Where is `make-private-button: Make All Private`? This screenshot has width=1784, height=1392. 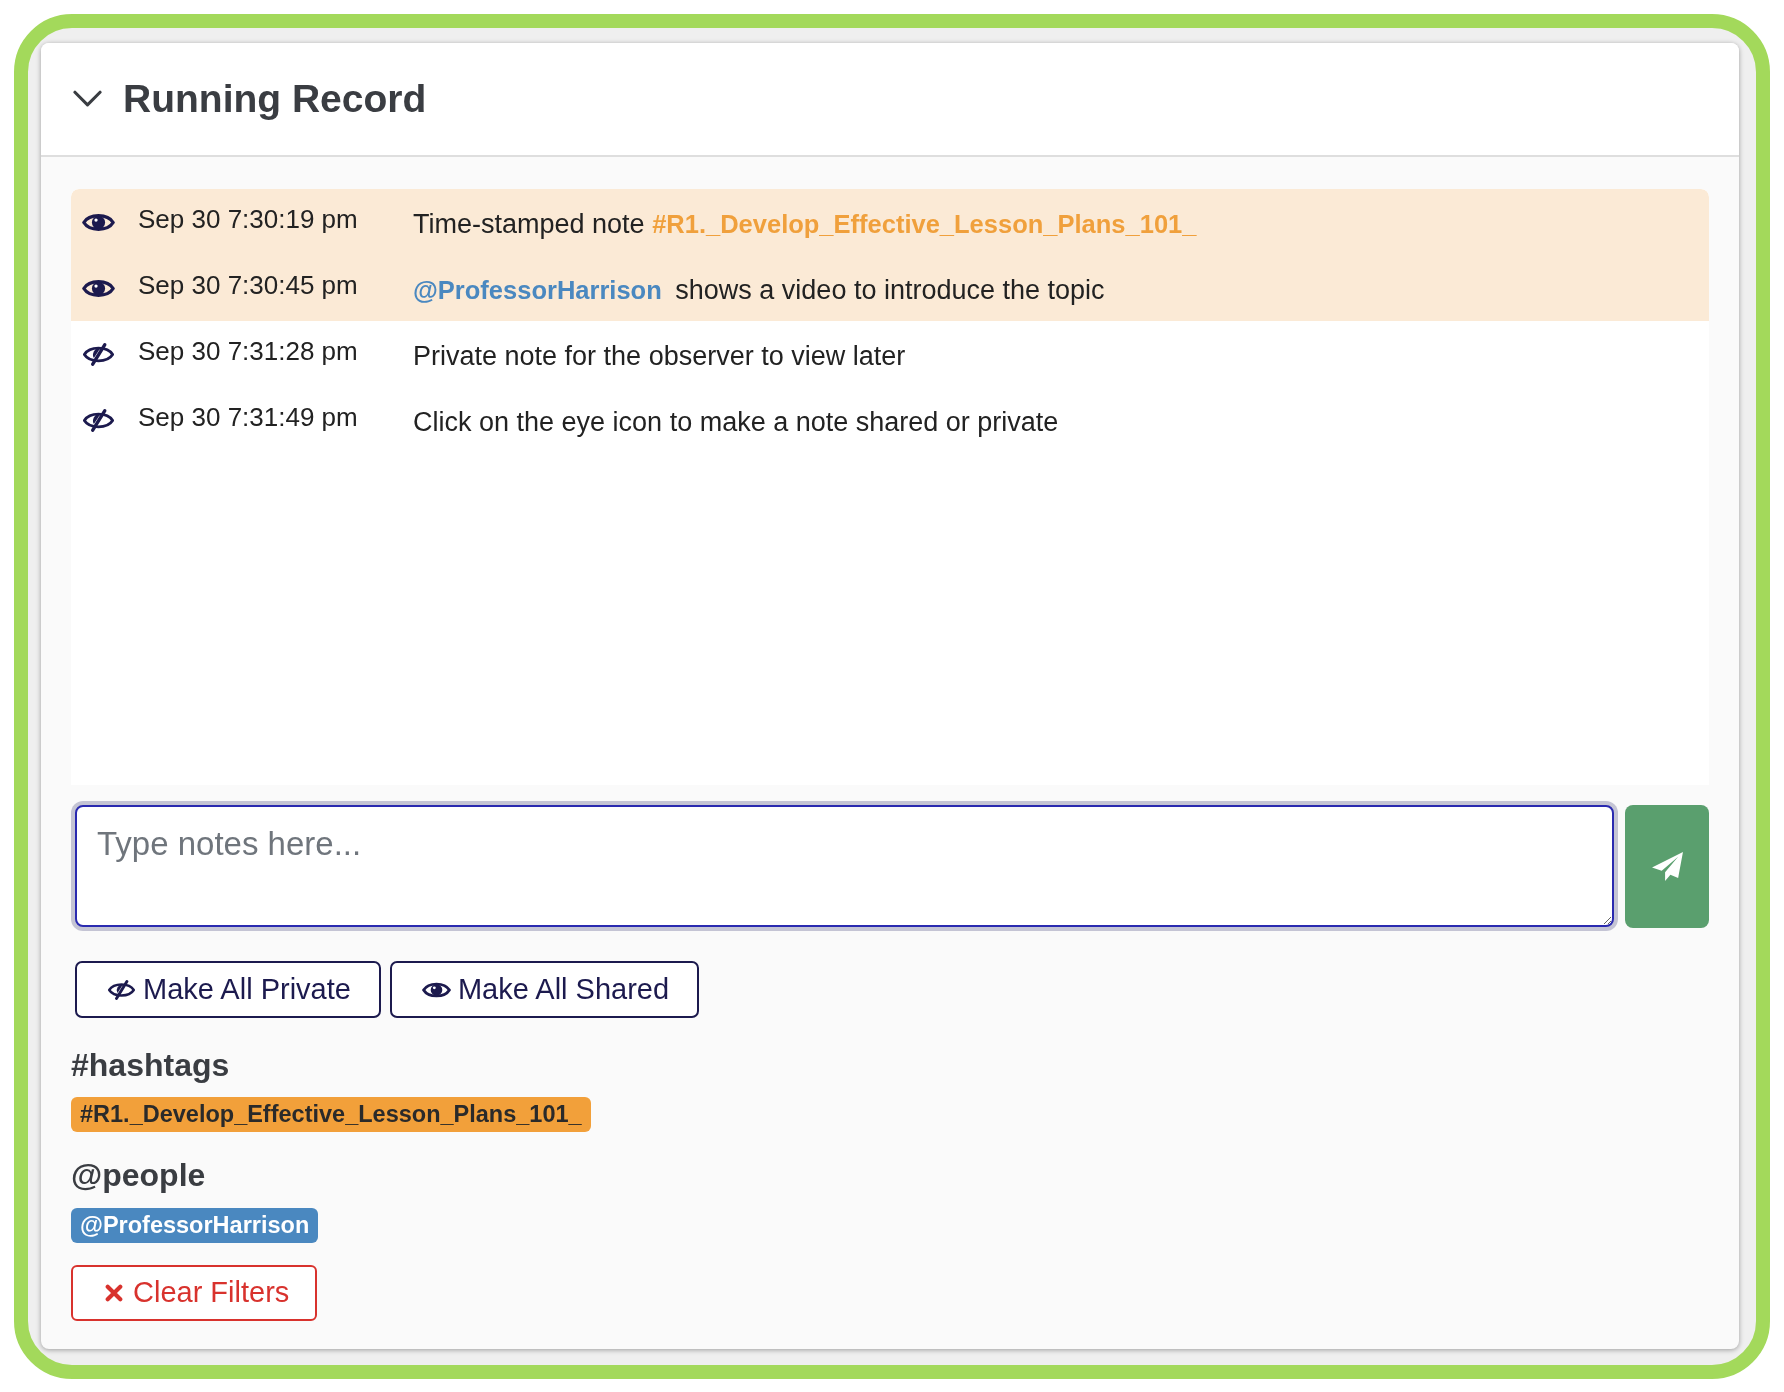 make-private-button: Make All Private is located at coordinates (228, 989).